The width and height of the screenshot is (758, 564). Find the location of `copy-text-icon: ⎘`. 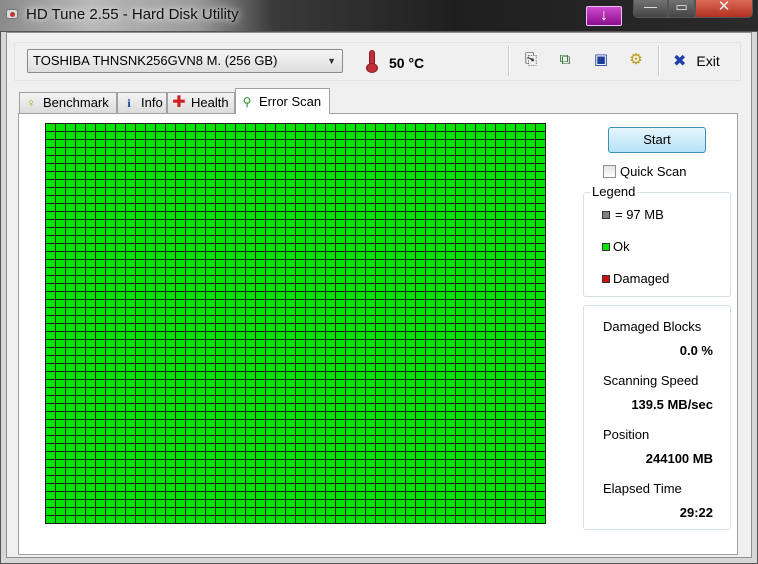

copy-text-icon: ⎘ is located at coordinates (531, 60).